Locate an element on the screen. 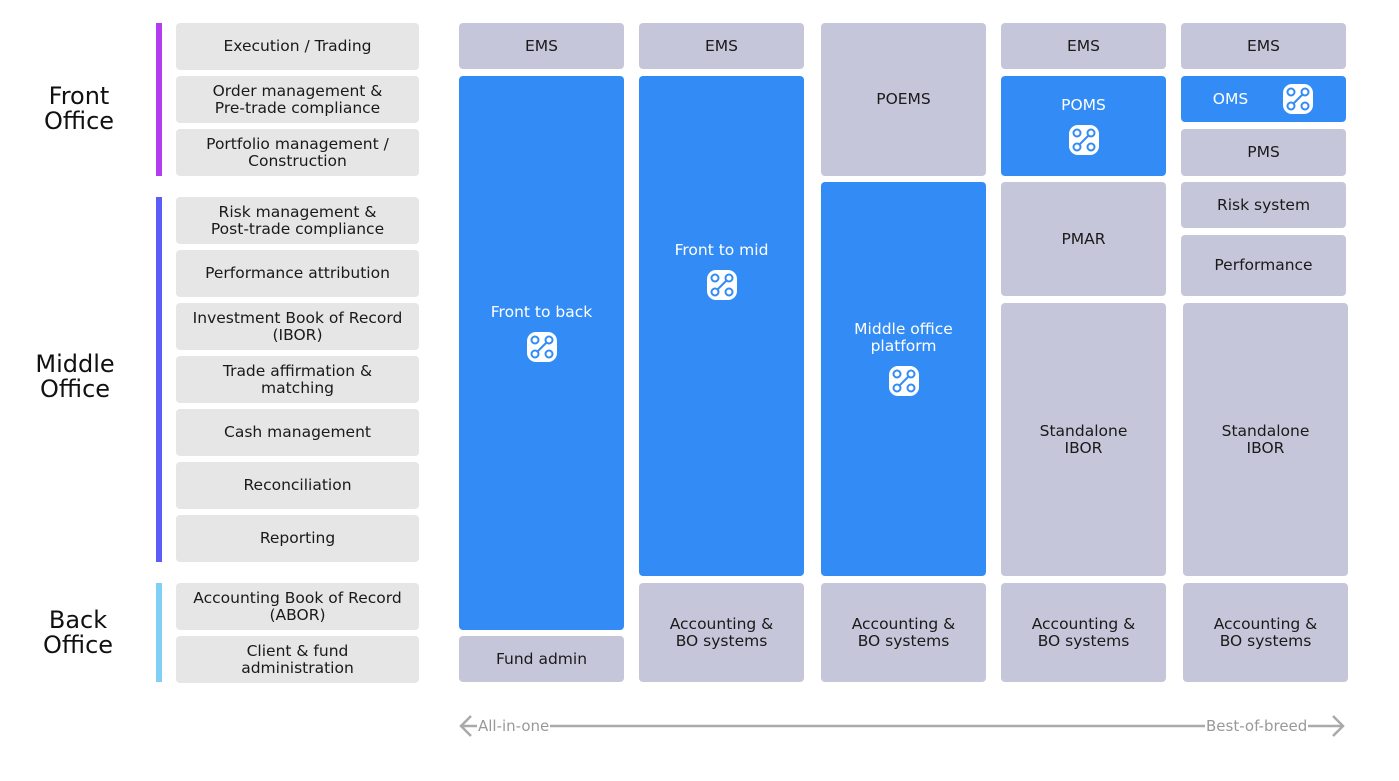  system-box: PMS is located at coordinates (1263, 152).